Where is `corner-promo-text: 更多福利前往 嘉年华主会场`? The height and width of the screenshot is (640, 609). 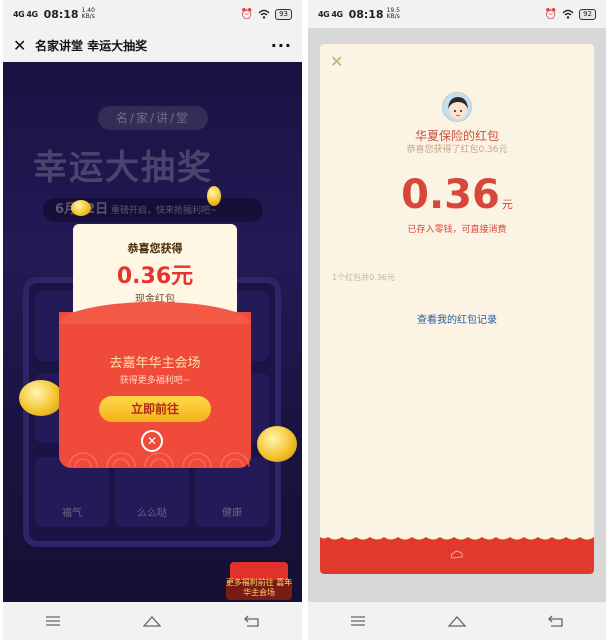 corner-promo-text: 更多福利前往 嘉年华主会场 is located at coordinates (259, 587).